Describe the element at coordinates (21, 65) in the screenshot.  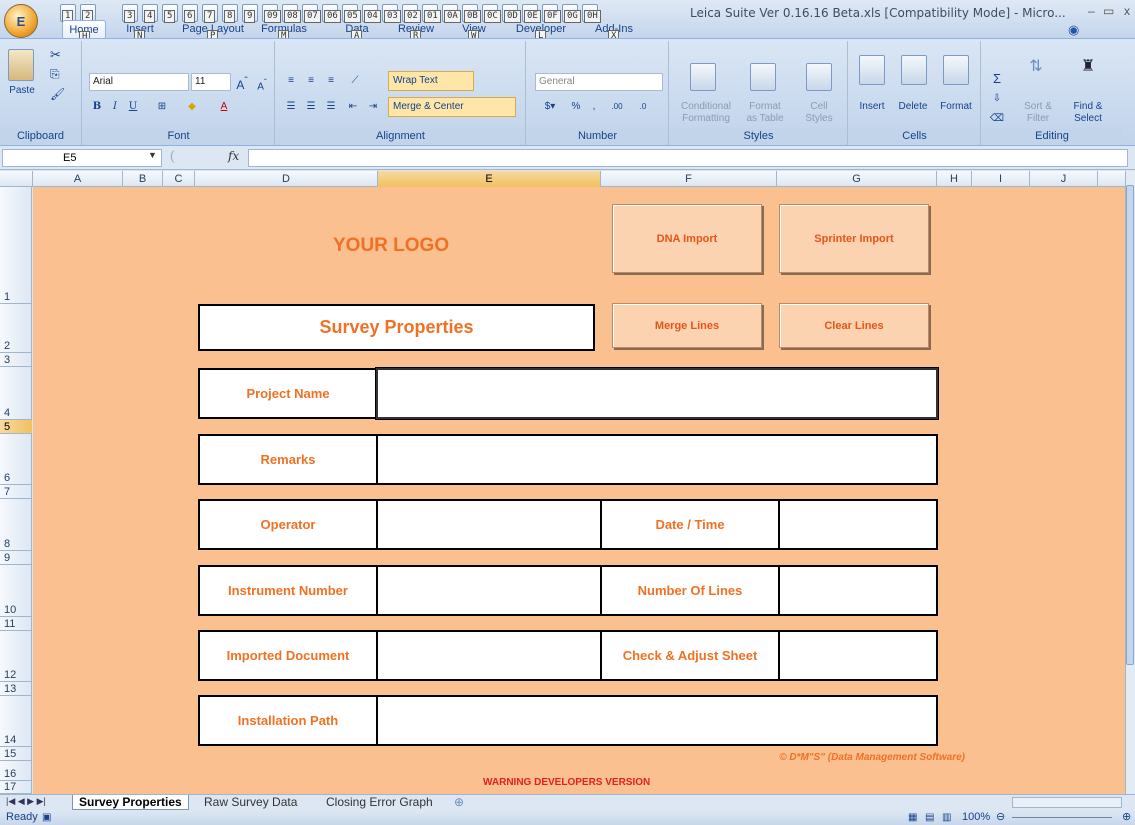
I see `paste-icon` at that location.